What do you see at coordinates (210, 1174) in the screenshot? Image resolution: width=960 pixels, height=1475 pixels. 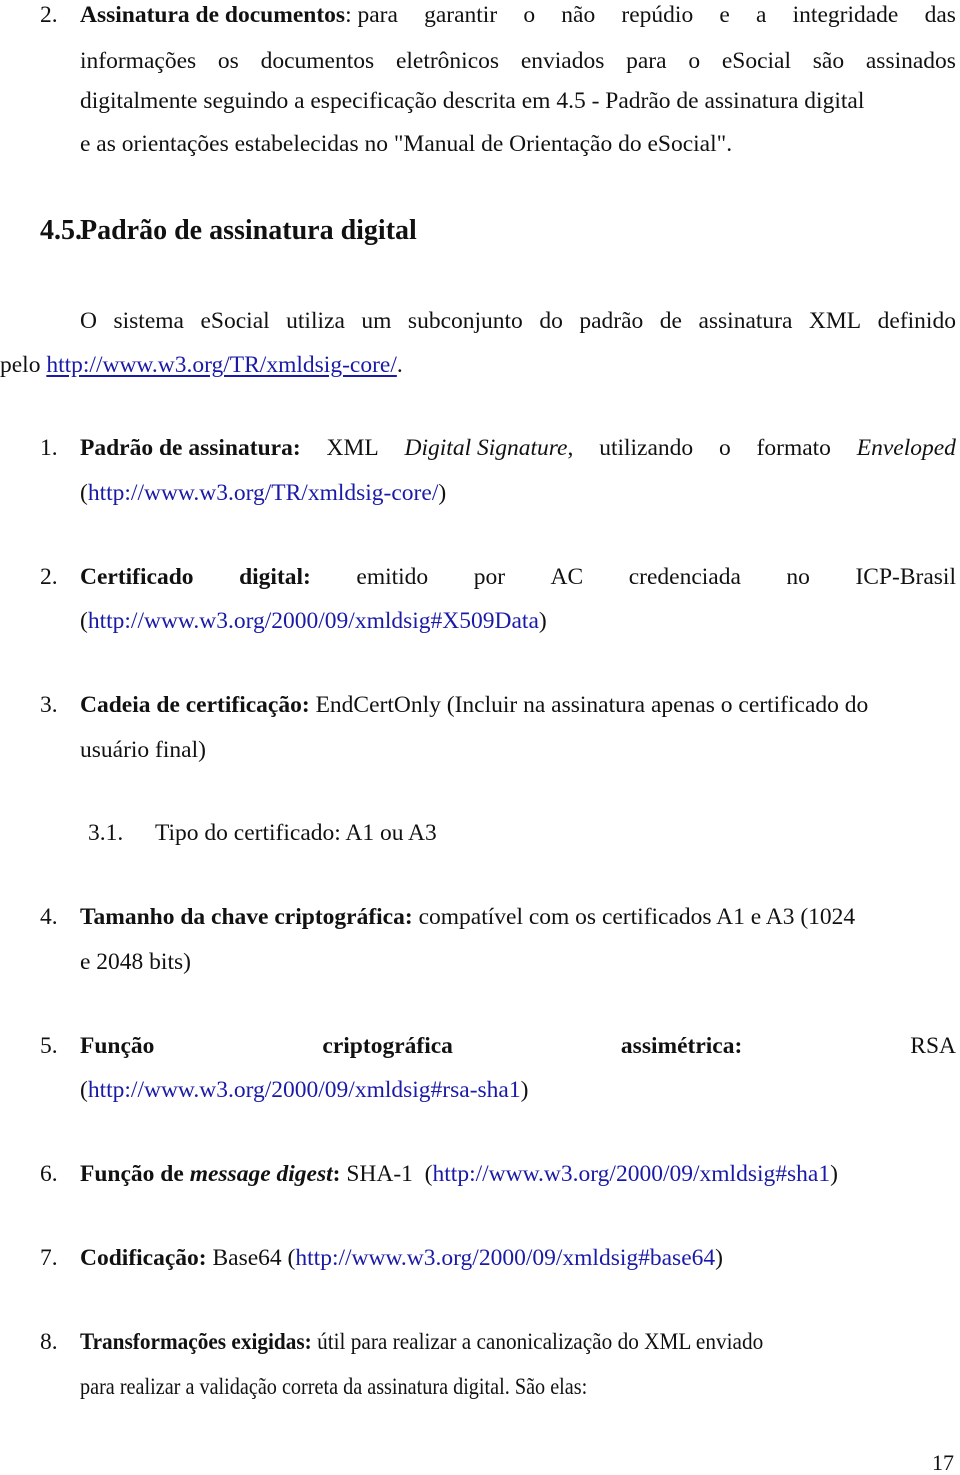 I see `item-label: Função de message digest:` at bounding box center [210, 1174].